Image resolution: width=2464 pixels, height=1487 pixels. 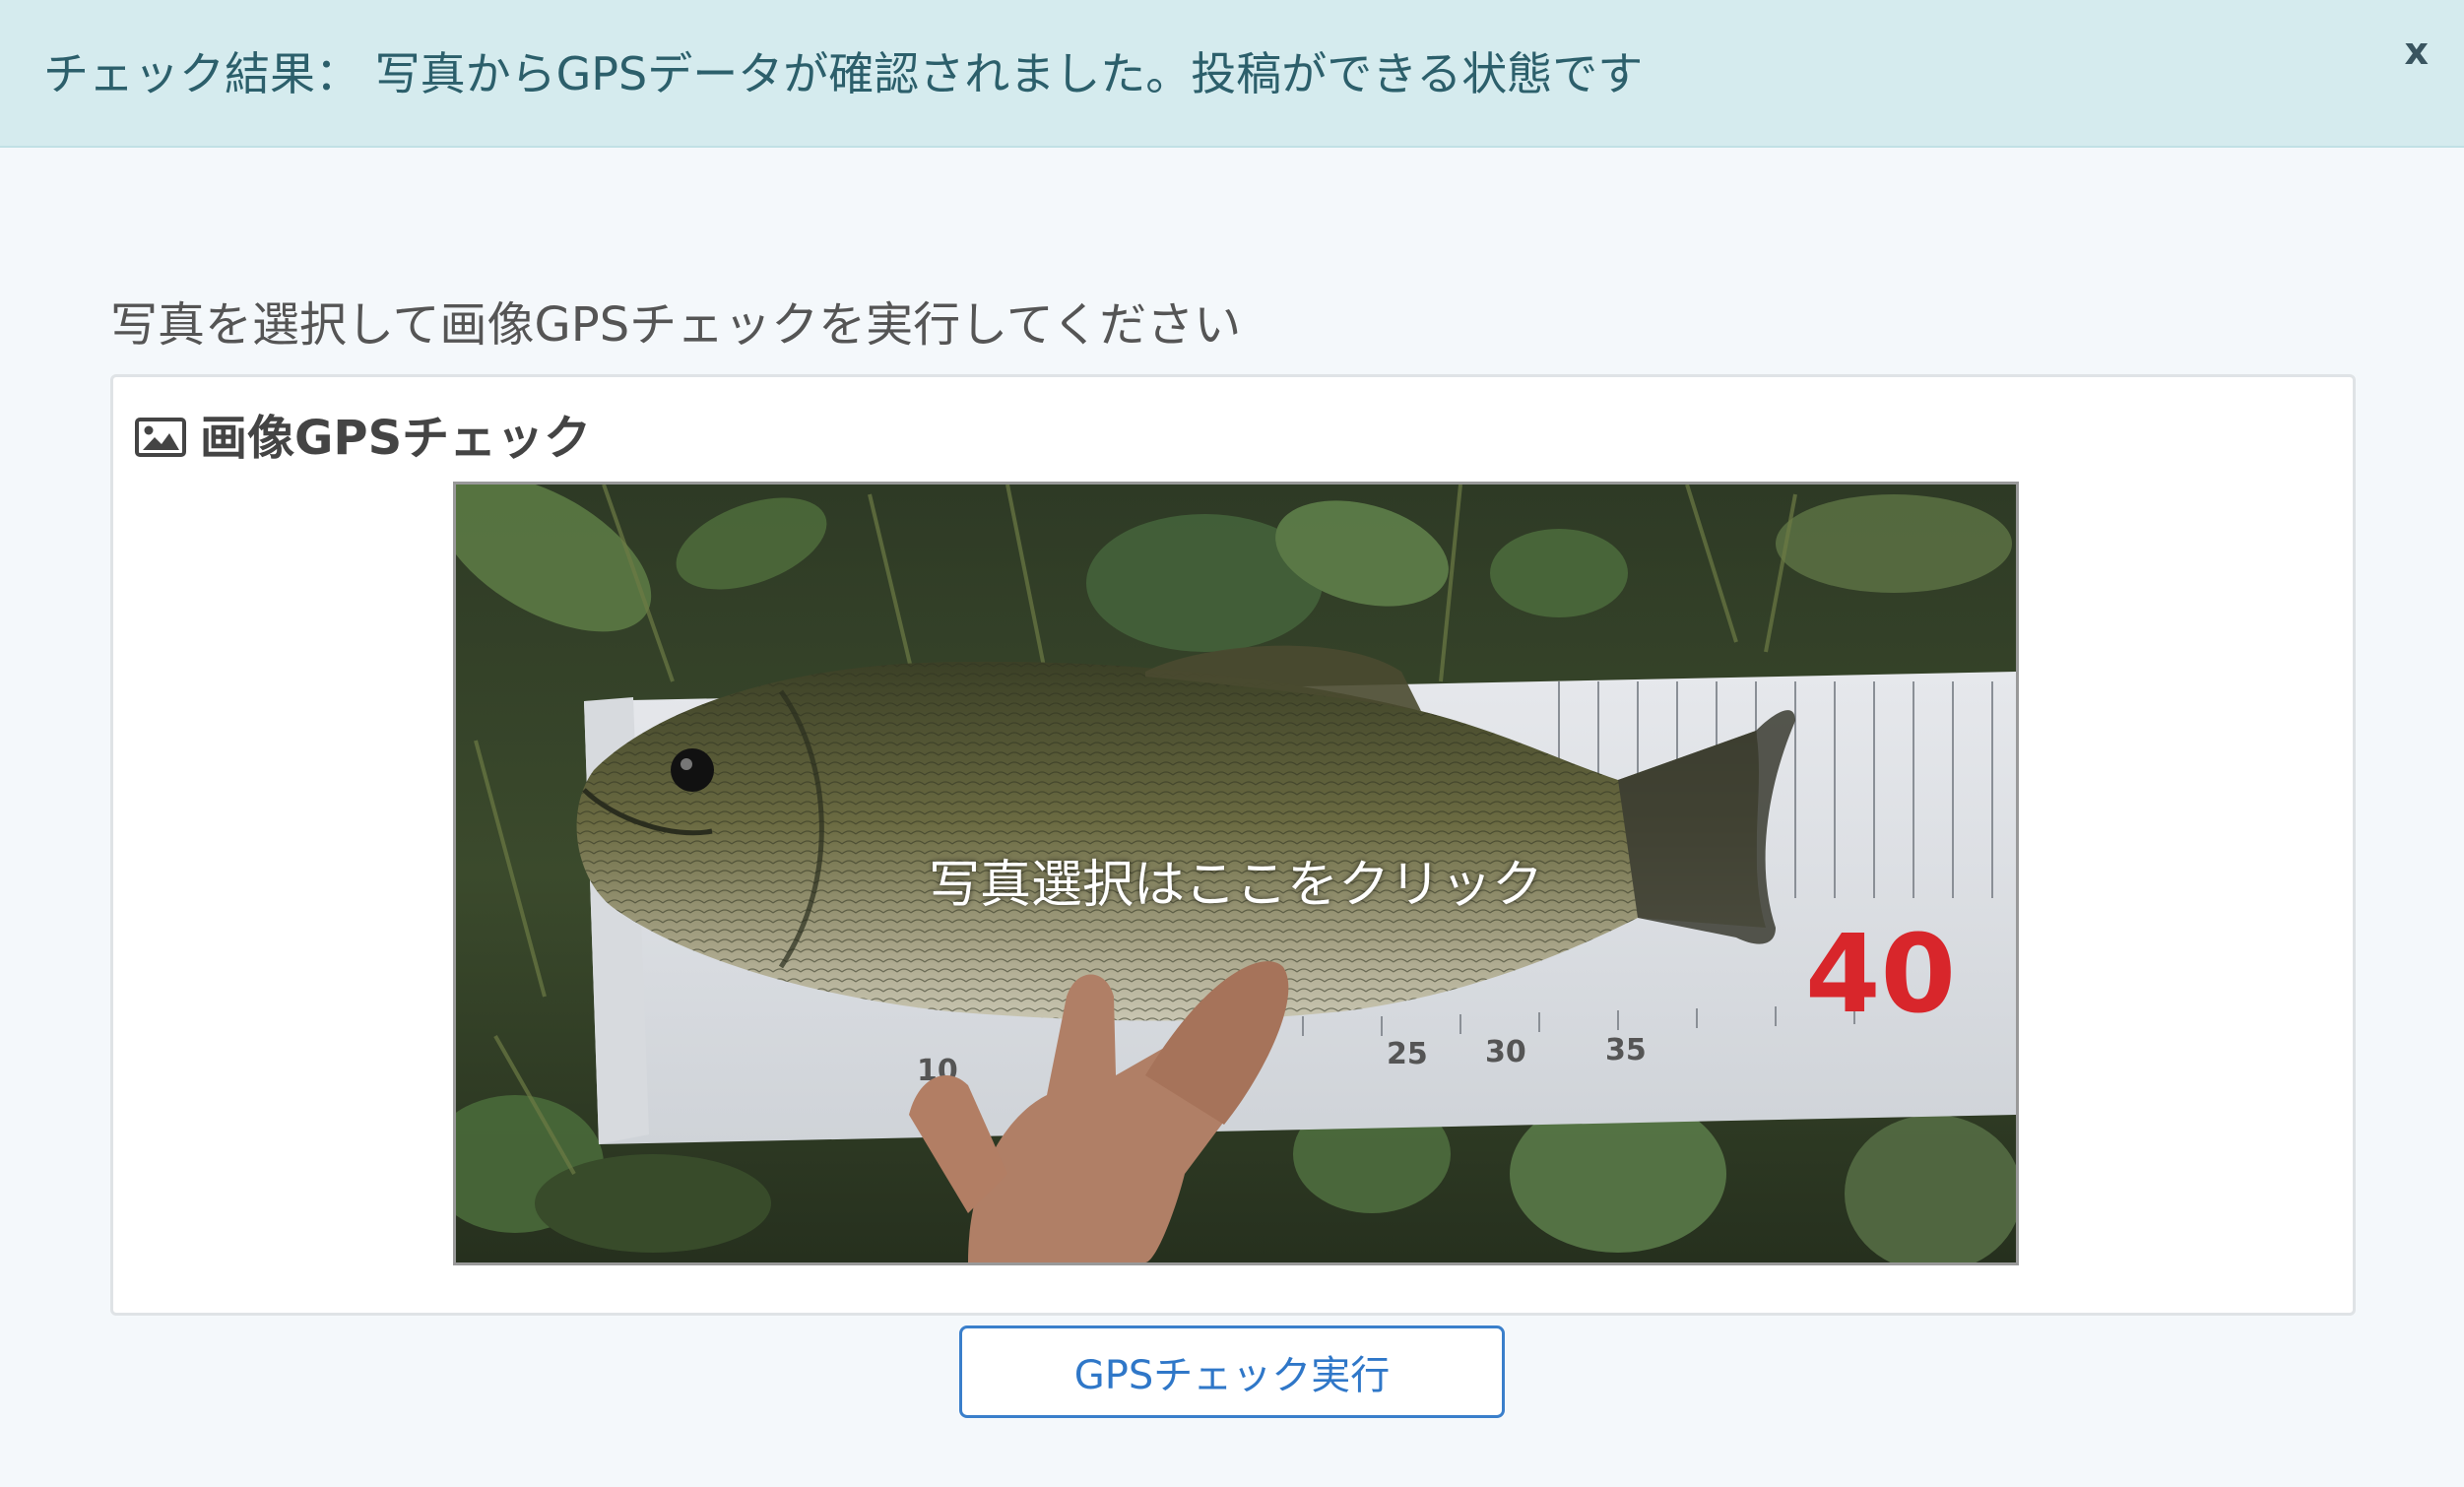 I want to click on ruler-label-35: 35, so click(x=1626, y=1050).